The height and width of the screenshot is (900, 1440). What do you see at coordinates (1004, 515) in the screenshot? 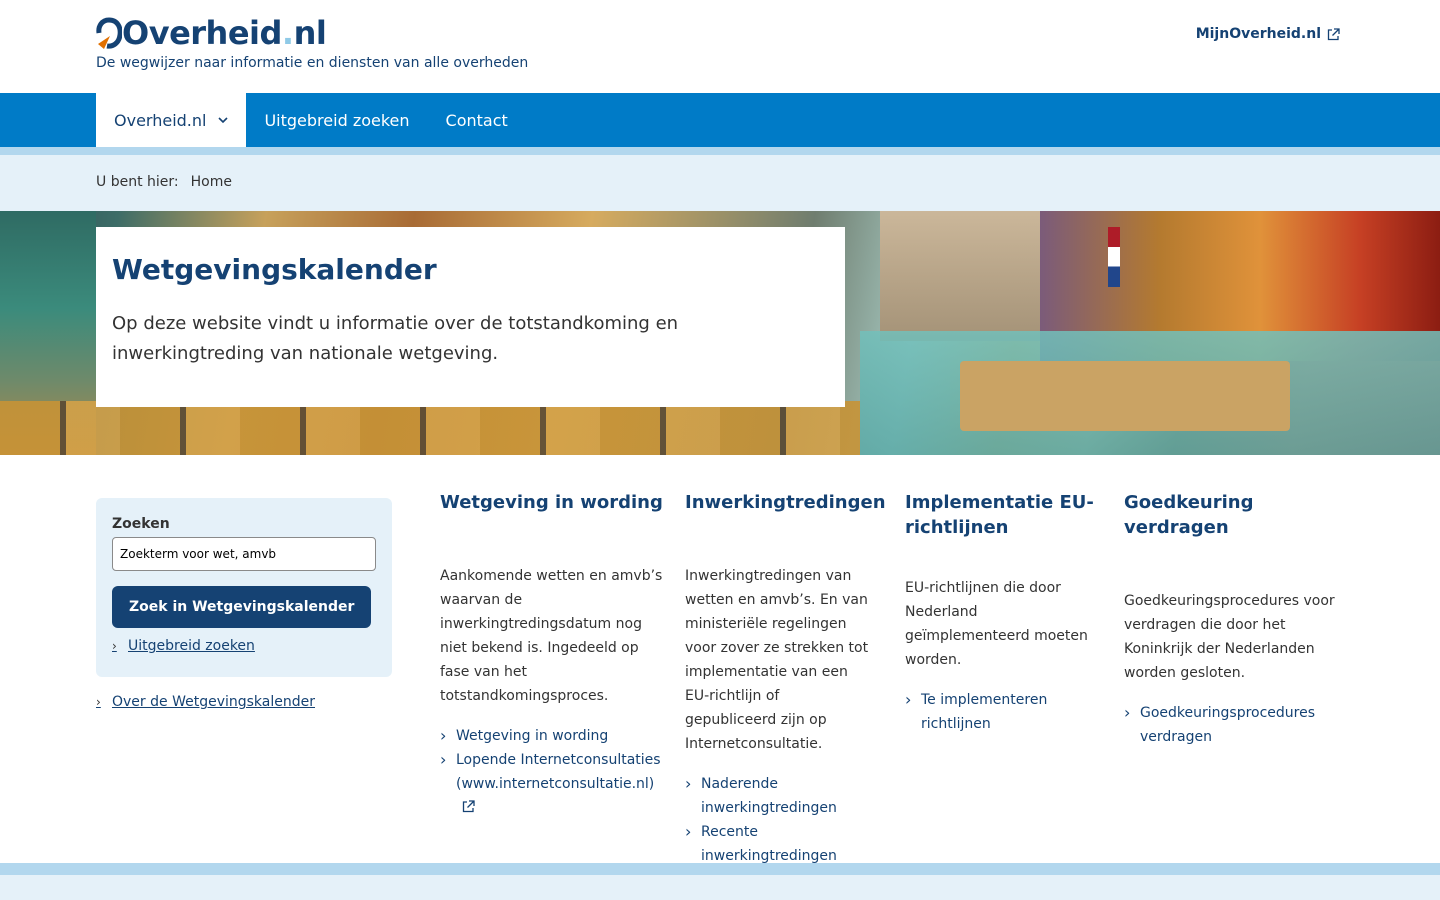
I see `column-title: Implementatie EU-richtlijnen` at bounding box center [1004, 515].